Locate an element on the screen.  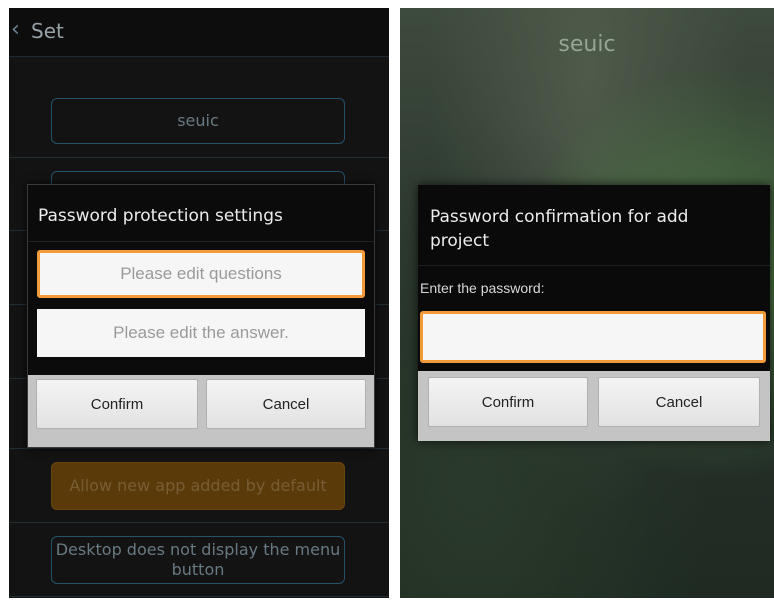
dialog-title: Password confirmation for add project is located at coordinates (559, 229).